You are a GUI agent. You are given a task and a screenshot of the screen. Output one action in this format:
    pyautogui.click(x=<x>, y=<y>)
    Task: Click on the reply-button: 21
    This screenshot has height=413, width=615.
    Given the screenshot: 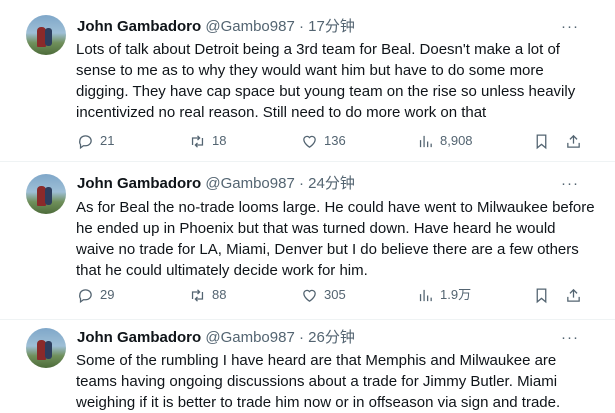 What is the action you would take?
    pyautogui.click(x=95, y=141)
    